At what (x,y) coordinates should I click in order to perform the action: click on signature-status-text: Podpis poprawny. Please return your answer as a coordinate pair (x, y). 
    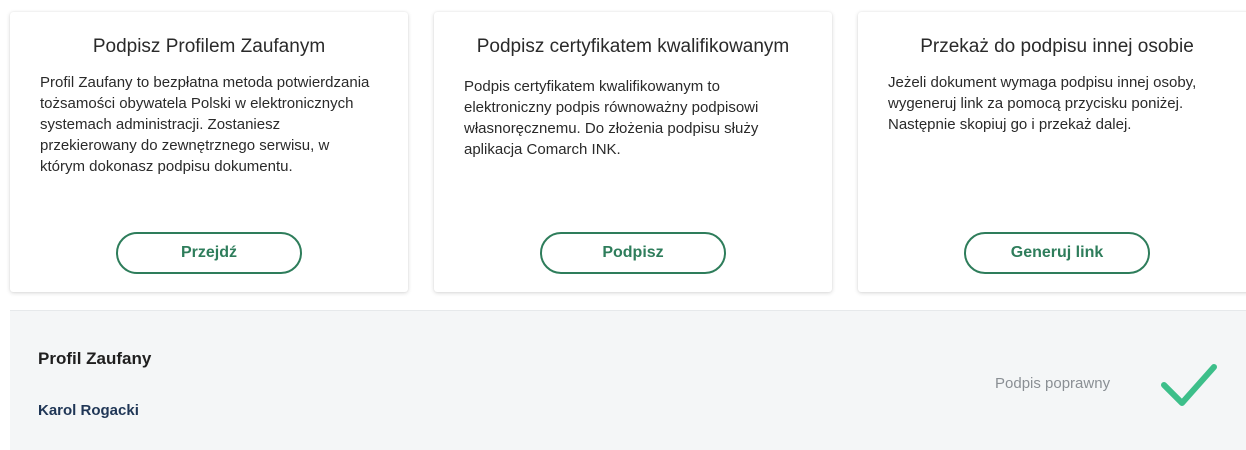
    Looking at the image, I should click on (1053, 383).